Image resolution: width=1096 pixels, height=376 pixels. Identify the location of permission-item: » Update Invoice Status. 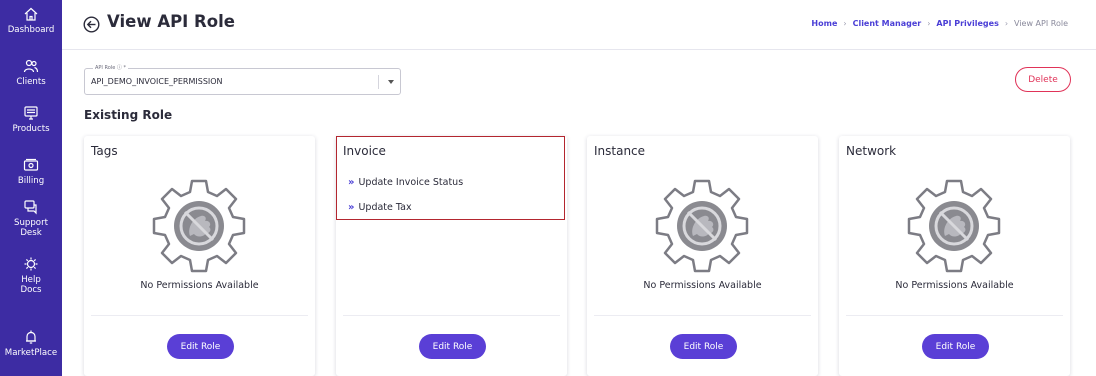
(405, 182).